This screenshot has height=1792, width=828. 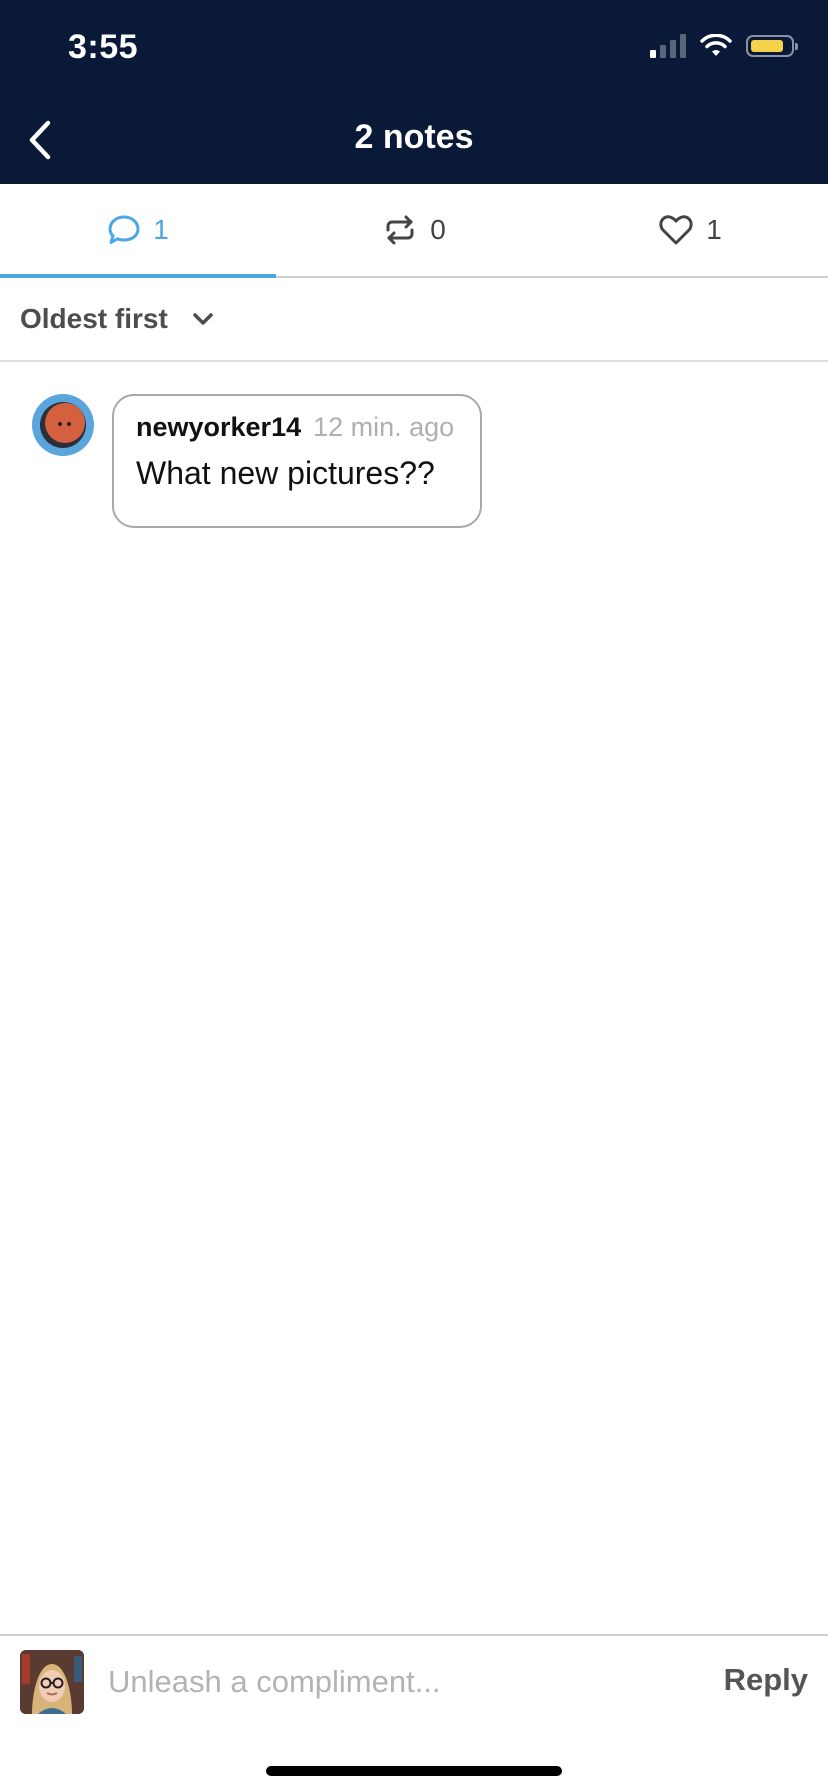 I want to click on tab-likes: 1, so click(x=690, y=230).